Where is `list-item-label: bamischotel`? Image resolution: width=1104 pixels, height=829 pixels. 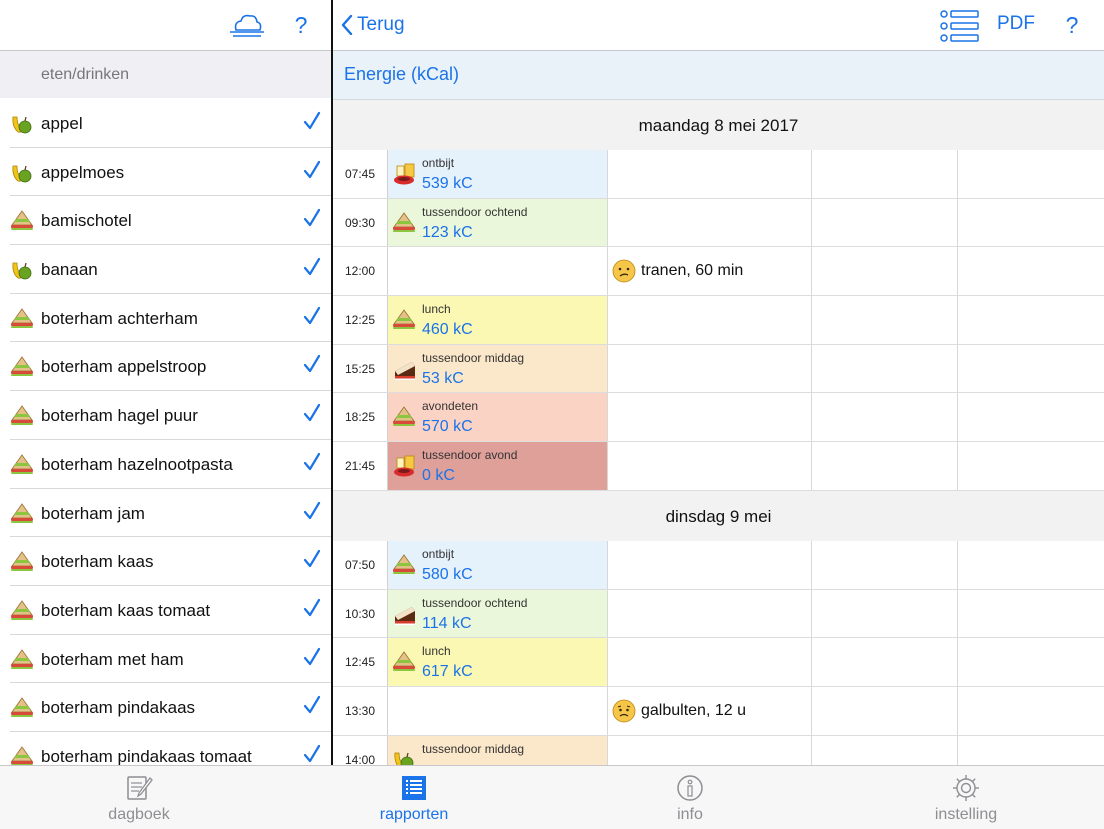
list-item-label: bamischotel is located at coordinates (86, 221).